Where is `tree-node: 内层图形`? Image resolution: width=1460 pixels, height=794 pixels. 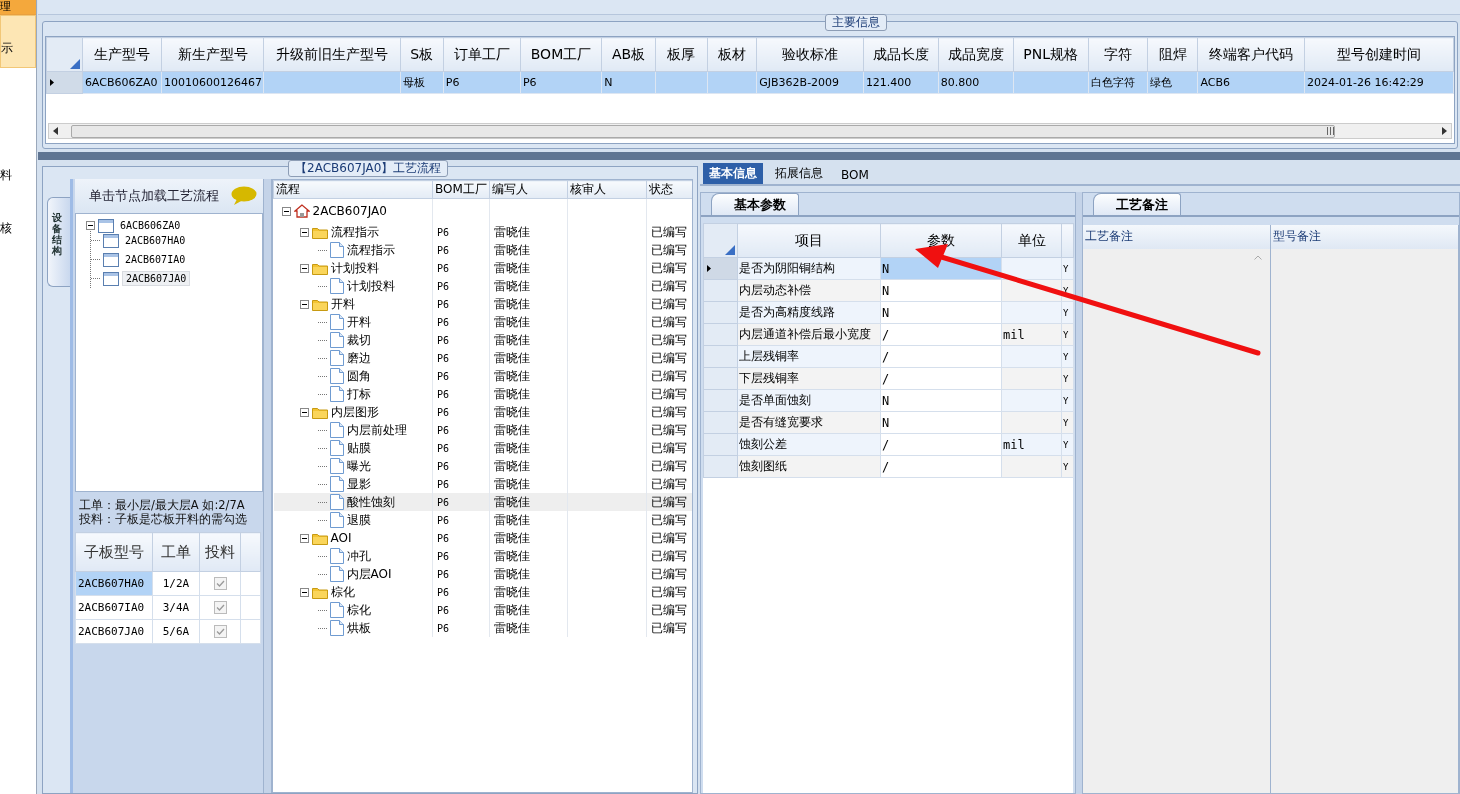 tree-node: 内层图形 is located at coordinates (354, 412).